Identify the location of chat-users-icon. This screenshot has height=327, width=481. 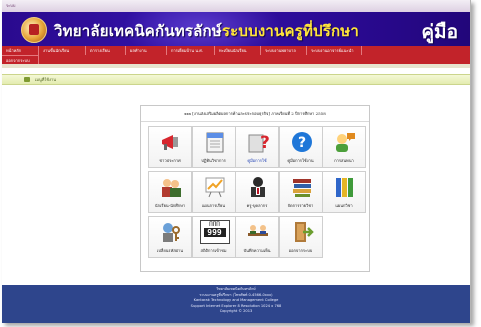
(345, 142).